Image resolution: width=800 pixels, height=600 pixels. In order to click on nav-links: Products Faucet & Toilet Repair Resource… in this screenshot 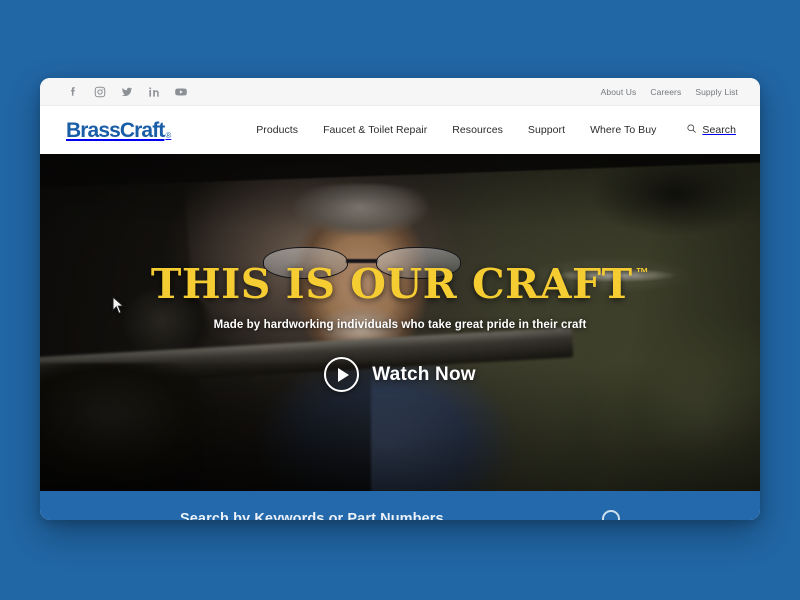, I will do `click(496, 130)`.